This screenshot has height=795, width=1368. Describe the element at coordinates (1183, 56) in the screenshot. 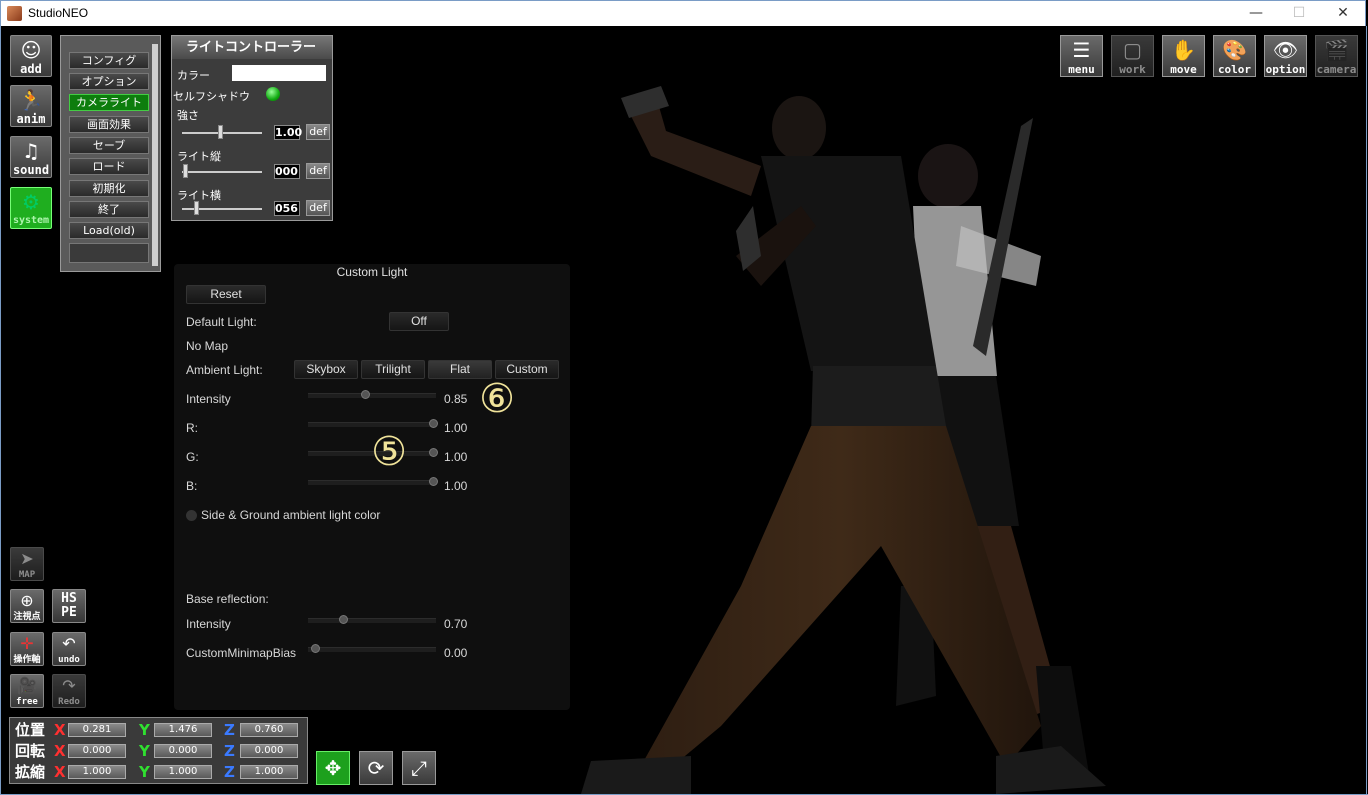

I see `move-button: ✋ move` at that location.